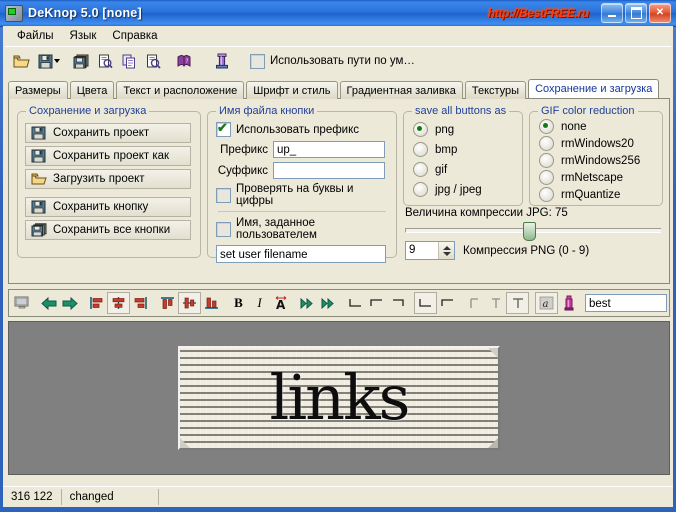 The image size is (676, 512). Describe the element at coordinates (134, 36) in the screenshot. I see `menu-item-help: Справка` at that location.